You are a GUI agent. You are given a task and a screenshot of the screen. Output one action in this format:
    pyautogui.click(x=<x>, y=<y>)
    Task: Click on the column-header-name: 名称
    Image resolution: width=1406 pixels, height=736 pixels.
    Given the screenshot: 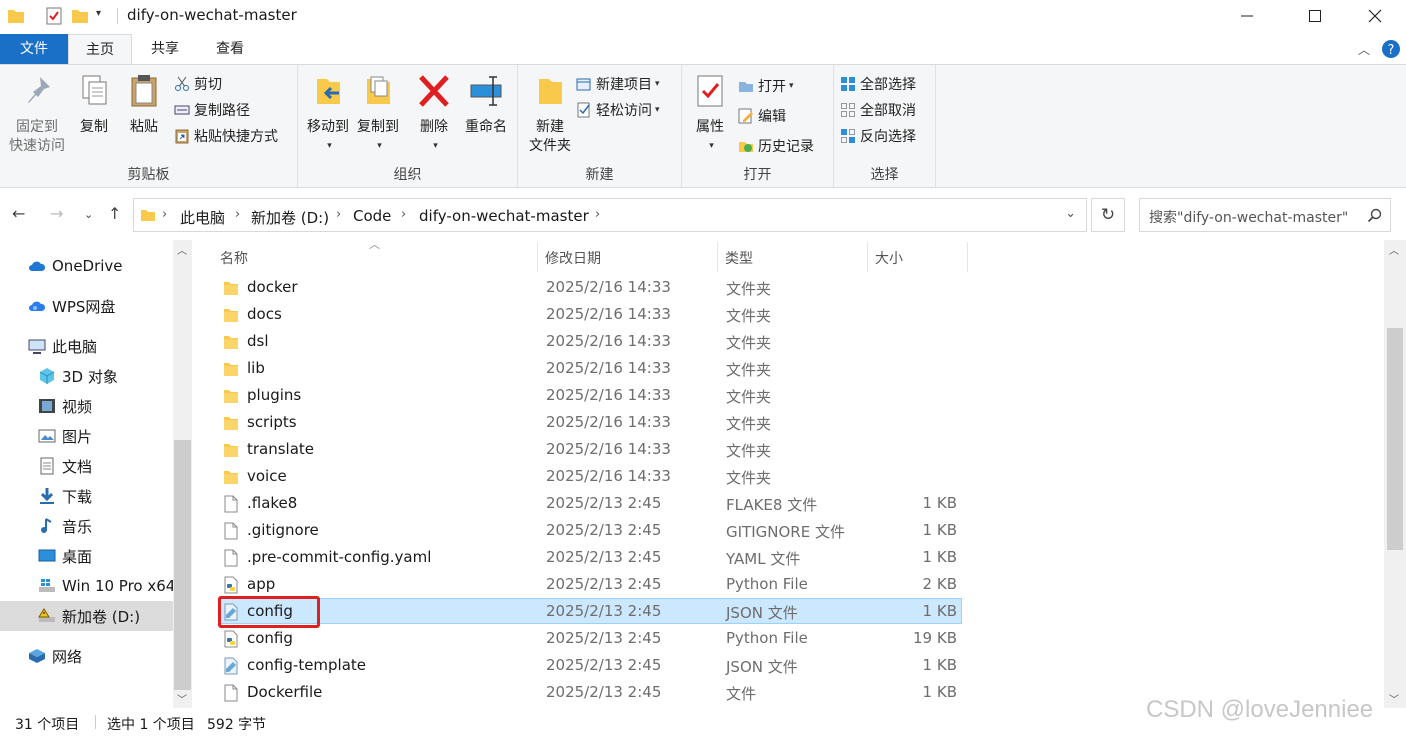 What is the action you would take?
    pyautogui.click(x=234, y=258)
    